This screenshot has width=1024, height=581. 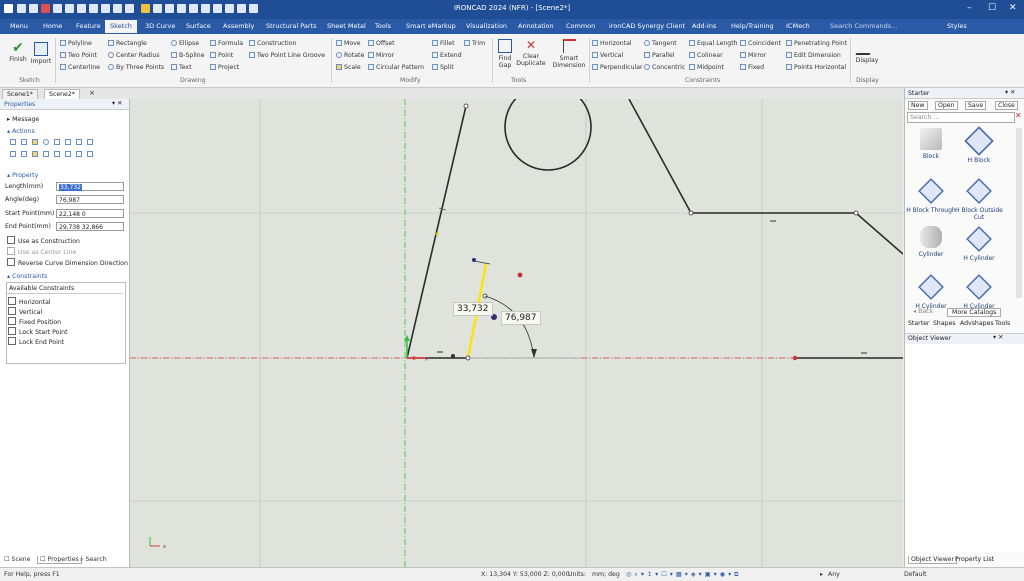 What do you see at coordinates (569, 54) in the screenshot?
I see `smart-dimension-button: Smart Dimension` at bounding box center [569, 54].